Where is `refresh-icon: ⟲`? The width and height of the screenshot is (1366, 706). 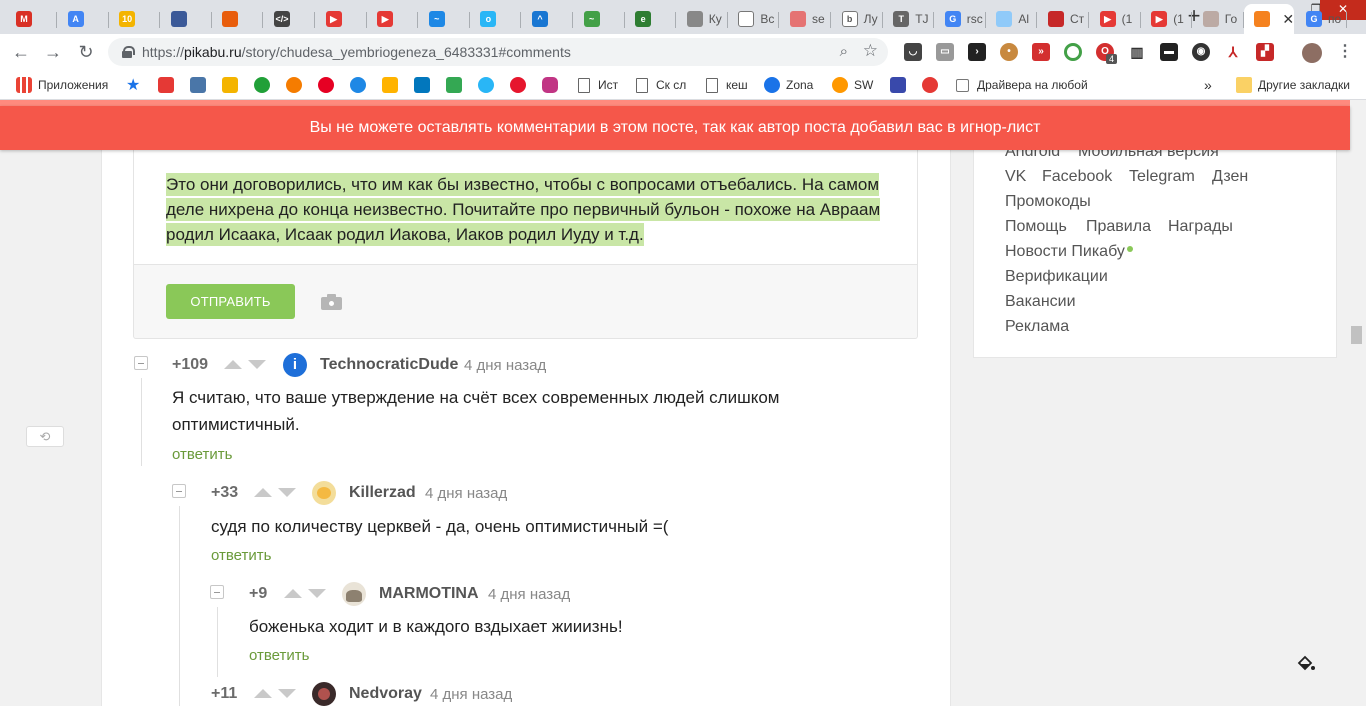
refresh-icon: ⟲ is located at coordinates (45, 436).